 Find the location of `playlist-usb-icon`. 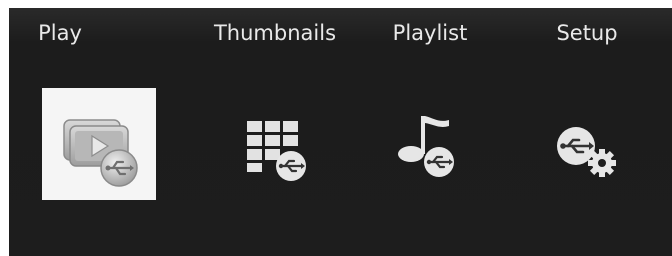

playlist-usb-icon is located at coordinates (426, 146).